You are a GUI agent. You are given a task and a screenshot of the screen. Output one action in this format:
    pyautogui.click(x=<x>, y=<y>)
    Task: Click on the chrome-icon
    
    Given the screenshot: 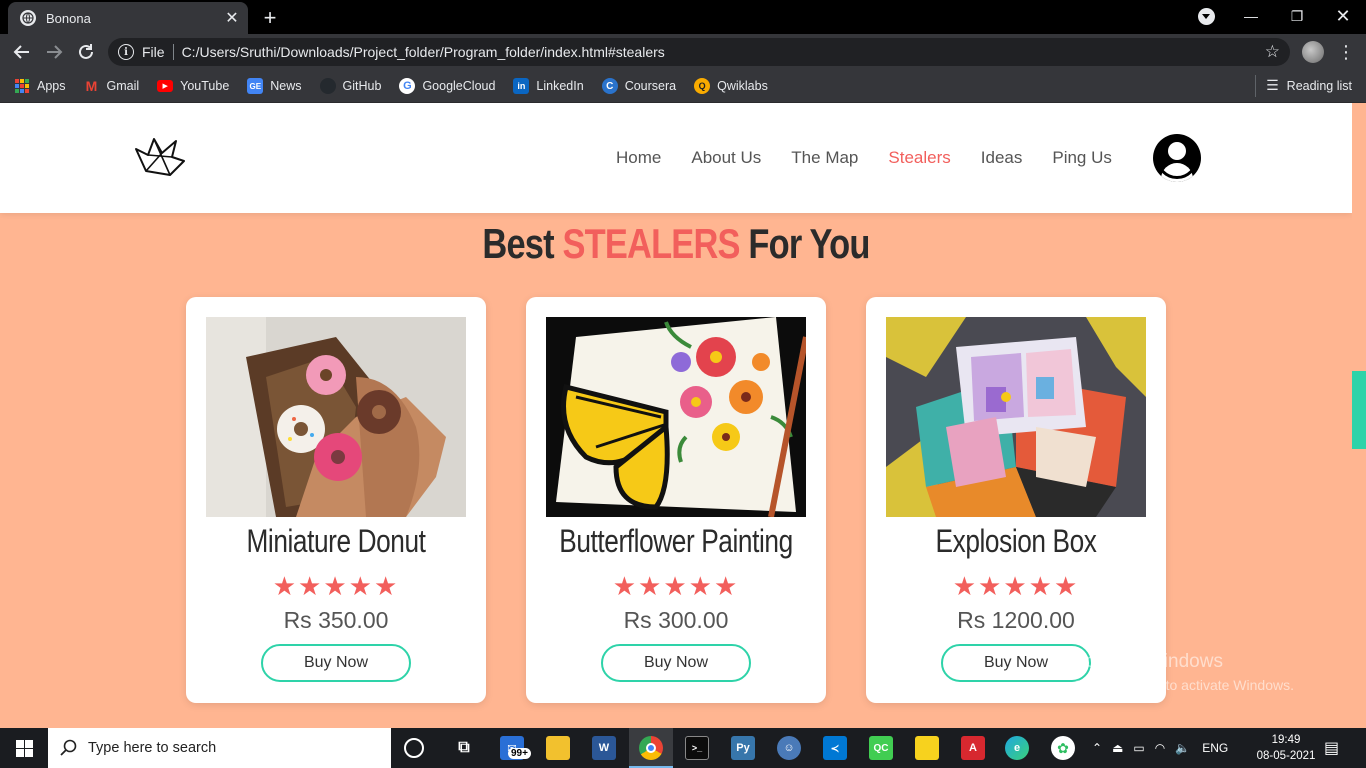 What is the action you would take?
    pyautogui.click(x=651, y=748)
    